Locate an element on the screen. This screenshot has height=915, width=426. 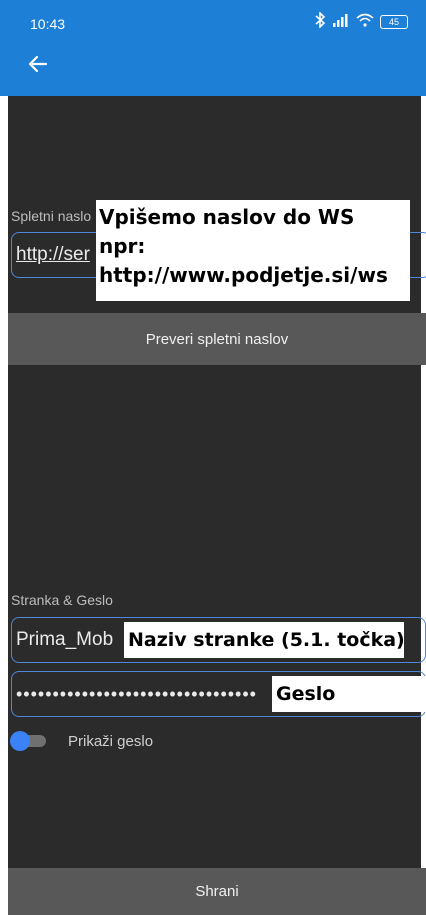
password-value: ••••••••••••••••••••••••••••••••• is located at coordinates (136, 693).